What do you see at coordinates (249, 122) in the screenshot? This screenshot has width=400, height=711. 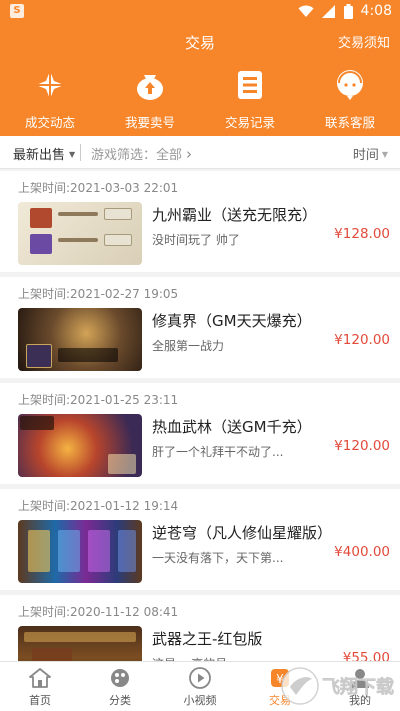 I see `nav-label: 交易记录` at bounding box center [249, 122].